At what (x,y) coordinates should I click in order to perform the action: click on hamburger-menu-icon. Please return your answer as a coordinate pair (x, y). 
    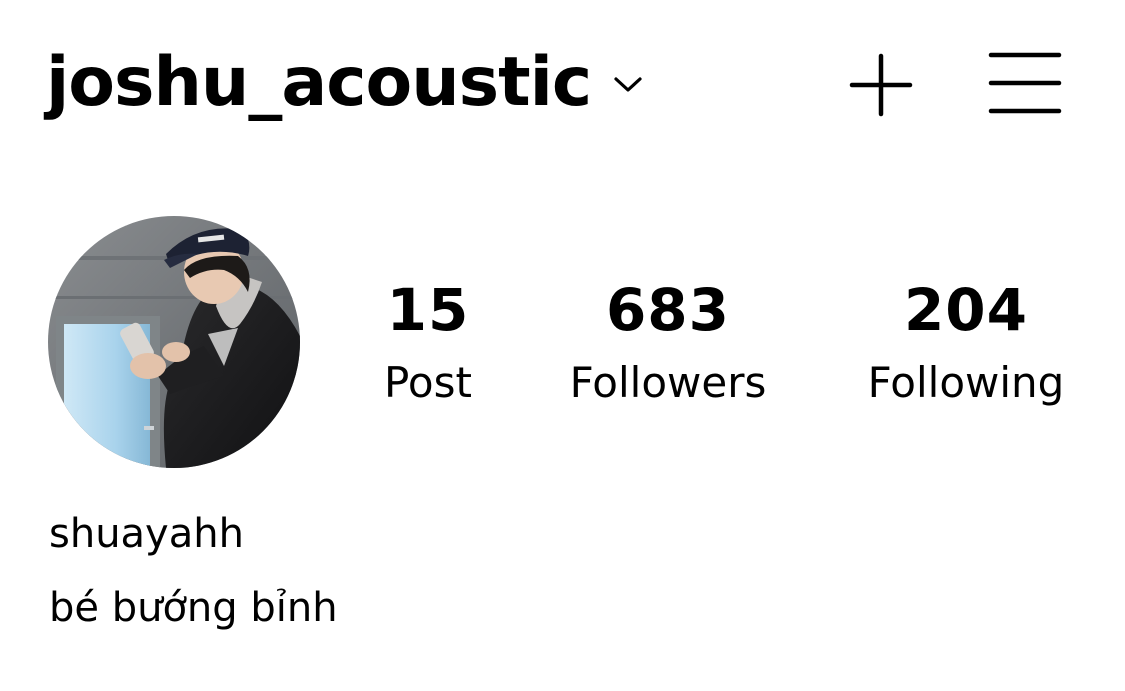
    Looking at the image, I should click on (1025, 83).